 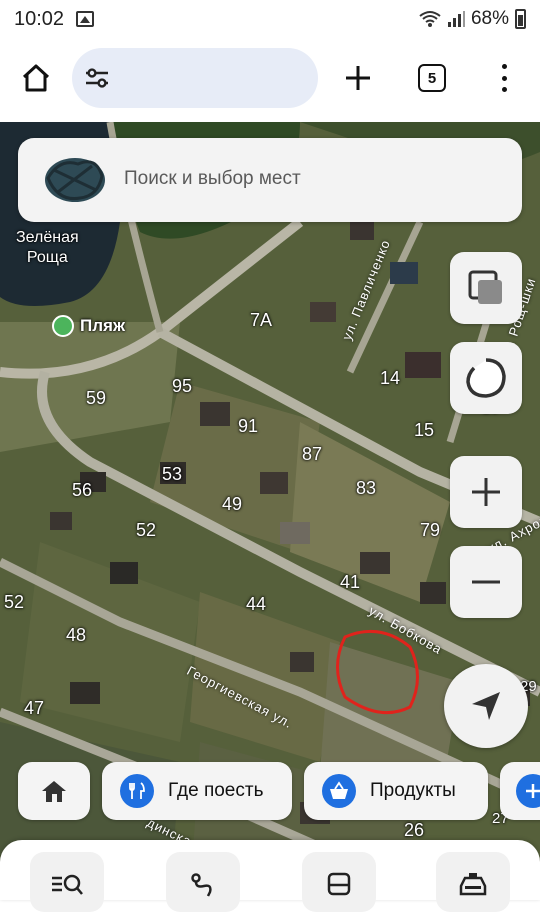 I want to click on house-number: 49, so click(x=232, y=504).